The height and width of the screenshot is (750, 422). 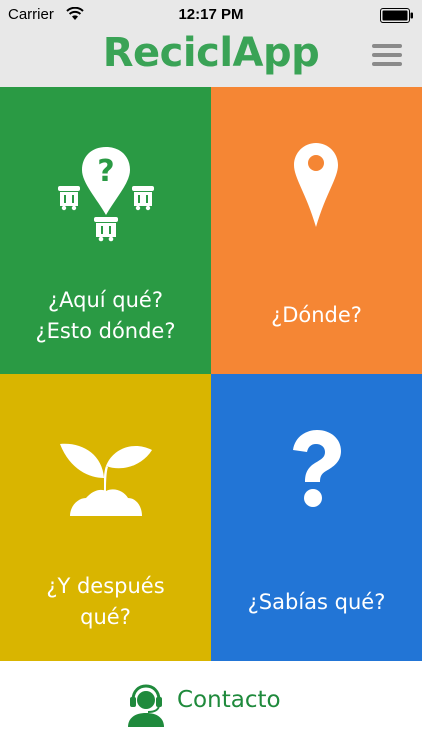 What do you see at coordinates (229, 700) in the screenshot?
I see `contact-label: Contacto` at bounding box center [229, 700].